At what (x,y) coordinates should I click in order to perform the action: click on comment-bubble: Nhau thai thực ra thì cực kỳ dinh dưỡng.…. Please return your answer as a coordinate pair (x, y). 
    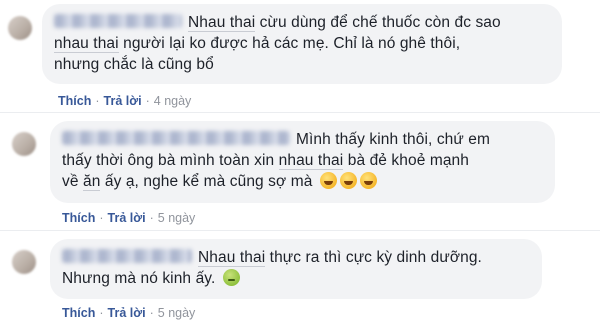
    Looking at the image, I should click on (296, 269).